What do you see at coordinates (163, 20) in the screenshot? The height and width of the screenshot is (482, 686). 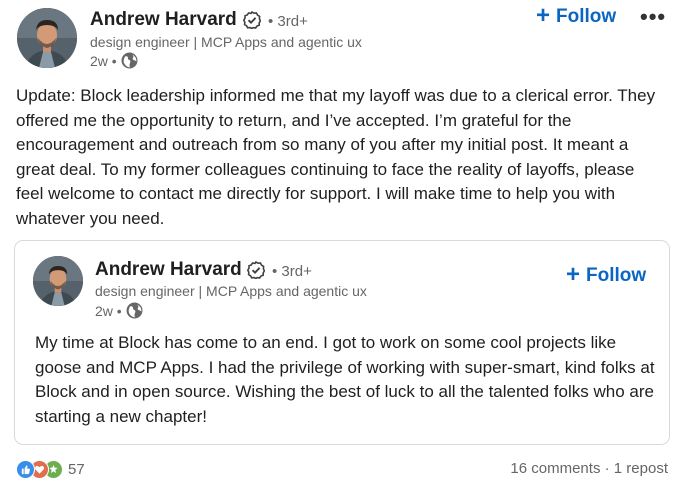 I see `author-name: Andrew Harvard` at bounding box center [163, 20].